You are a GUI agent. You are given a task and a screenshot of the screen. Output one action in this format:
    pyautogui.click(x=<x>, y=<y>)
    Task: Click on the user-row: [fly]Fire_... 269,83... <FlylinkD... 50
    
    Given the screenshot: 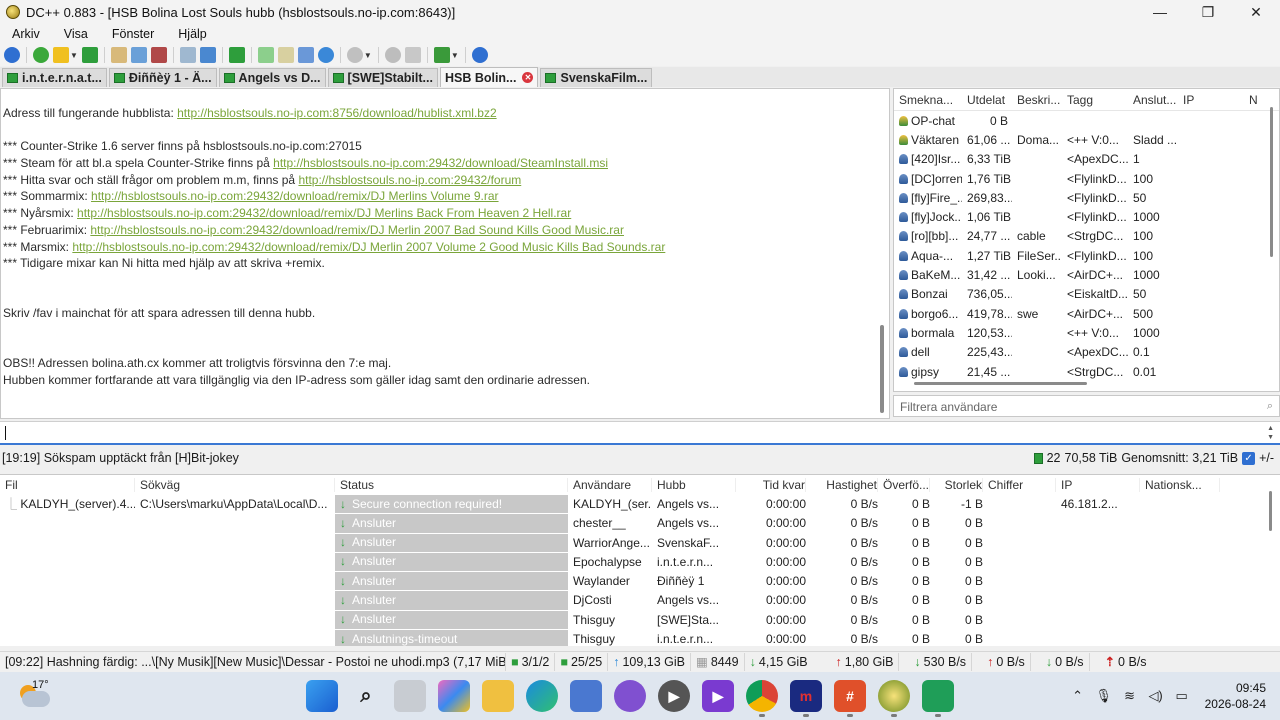 What is the action you would take?
    pyautogui.click(x=1086, y=197)
    